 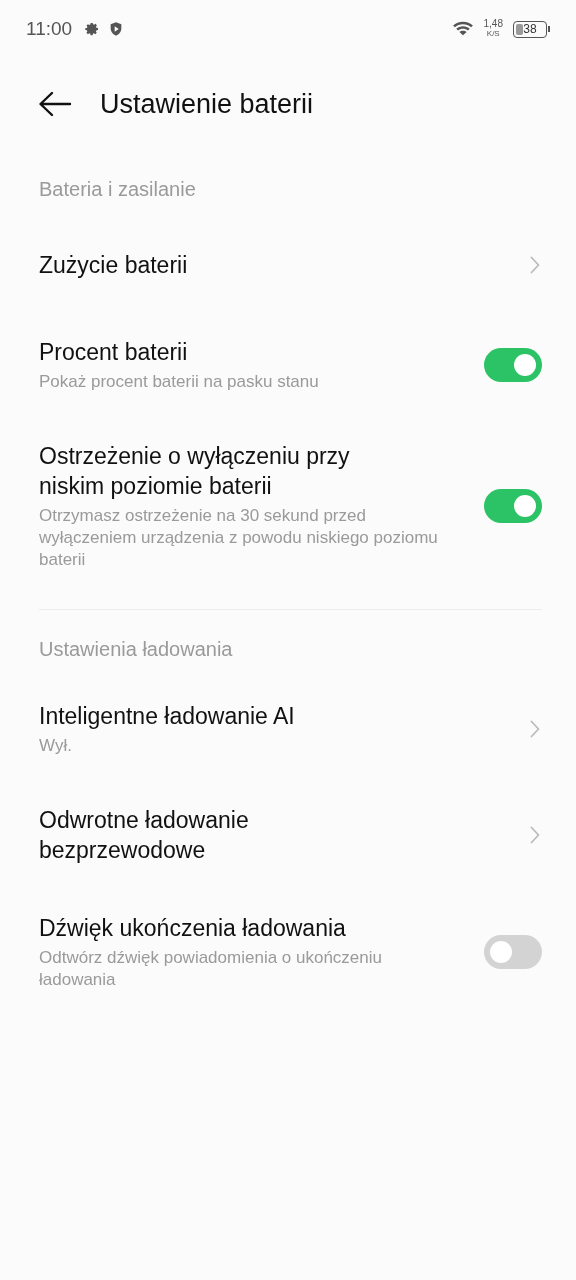 I want to click on setting-title: Zużycie baterii, so click(x=229, y=265).